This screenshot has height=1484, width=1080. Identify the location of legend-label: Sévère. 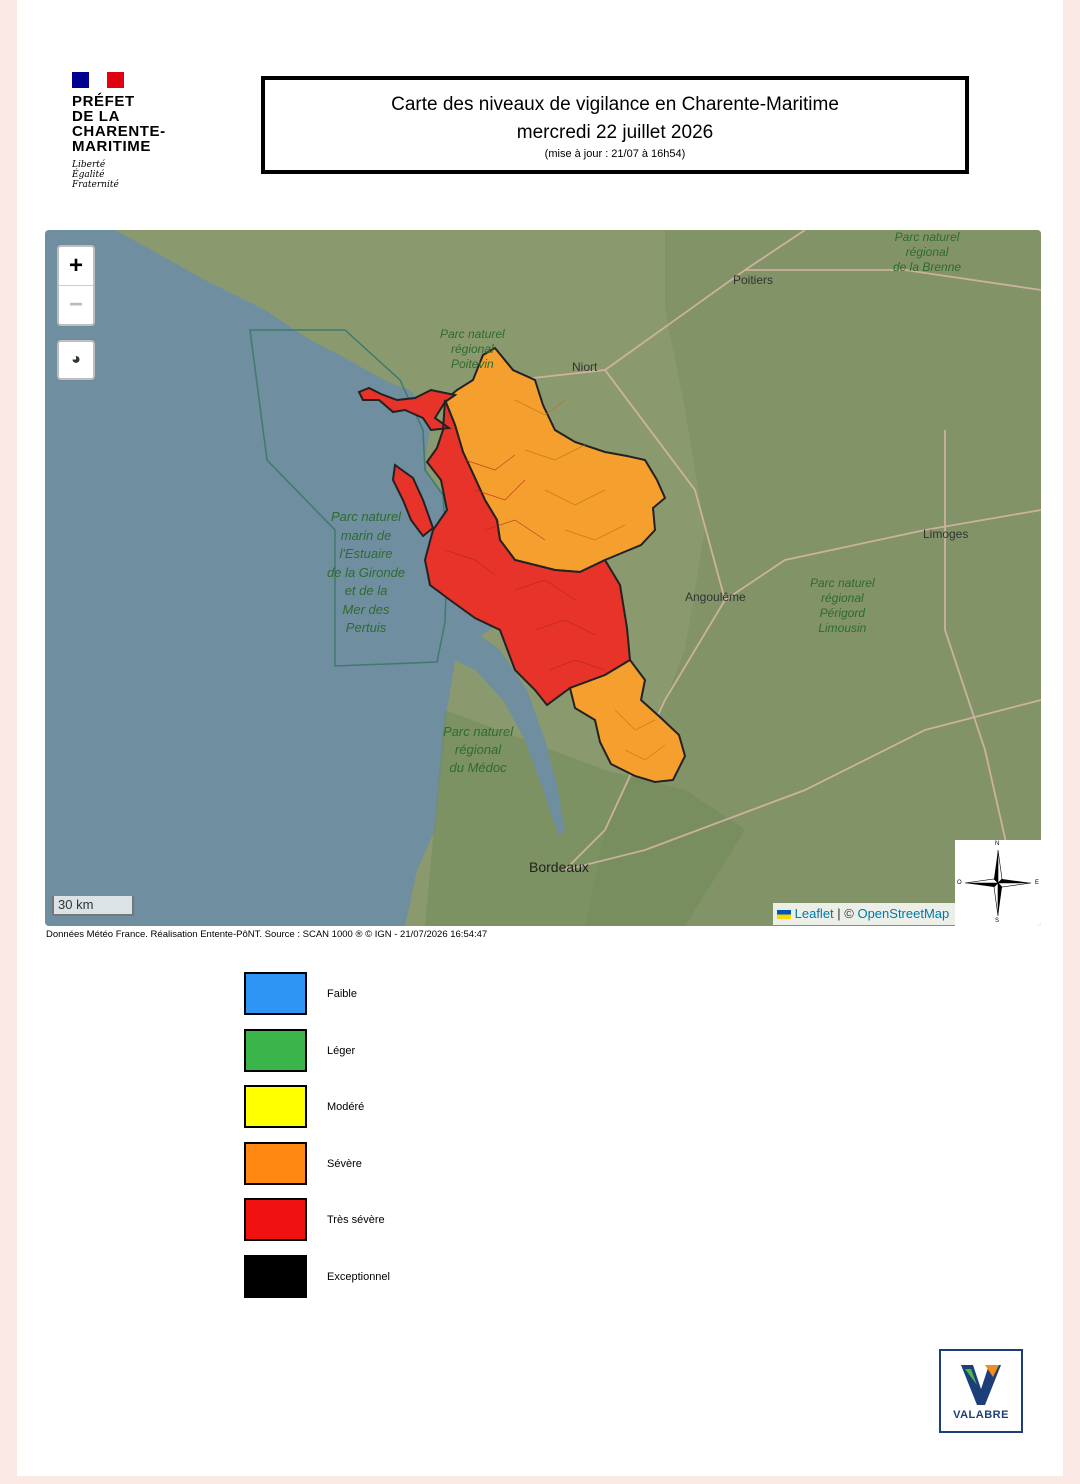
(344, 1163).